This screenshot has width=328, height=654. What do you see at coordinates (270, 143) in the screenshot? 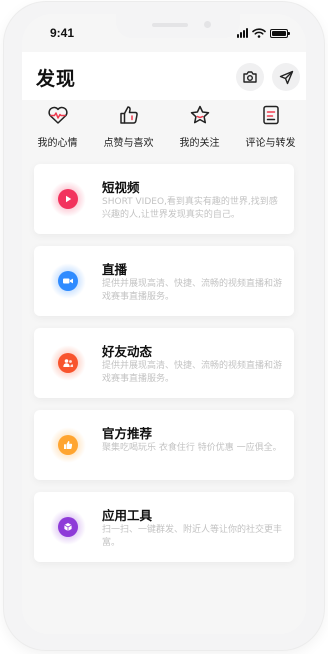
I see `quick-link-label: 评论与转发` at bounding box center [270, 143].